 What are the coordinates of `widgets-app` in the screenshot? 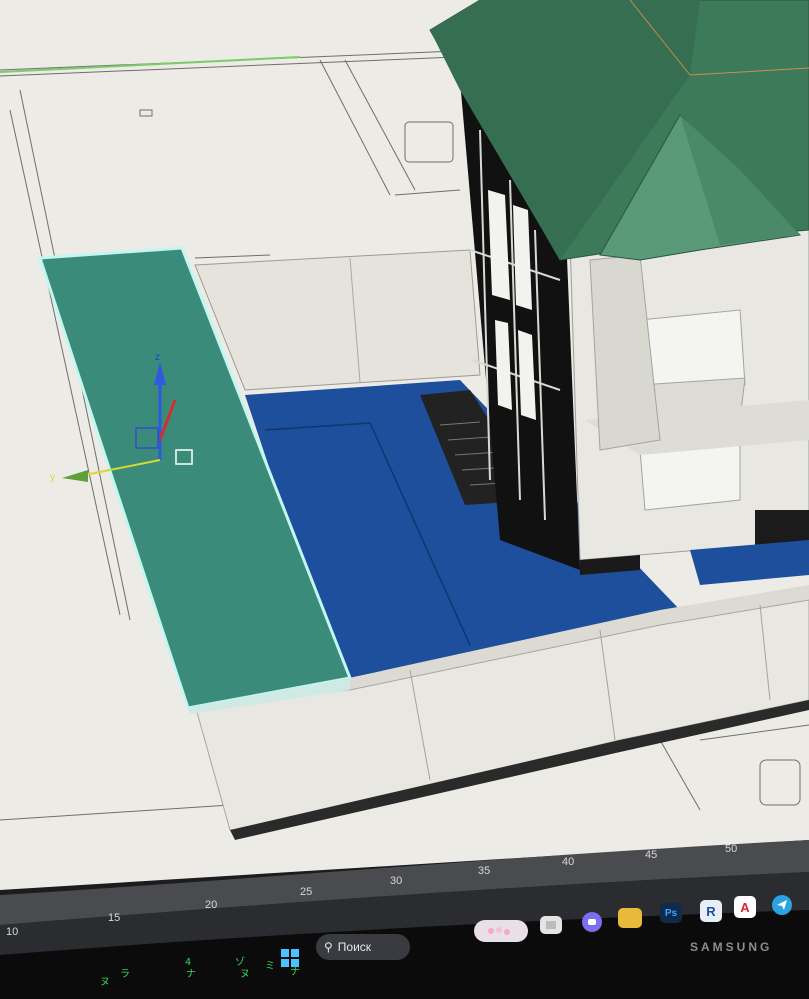 It's located at (551, 925).